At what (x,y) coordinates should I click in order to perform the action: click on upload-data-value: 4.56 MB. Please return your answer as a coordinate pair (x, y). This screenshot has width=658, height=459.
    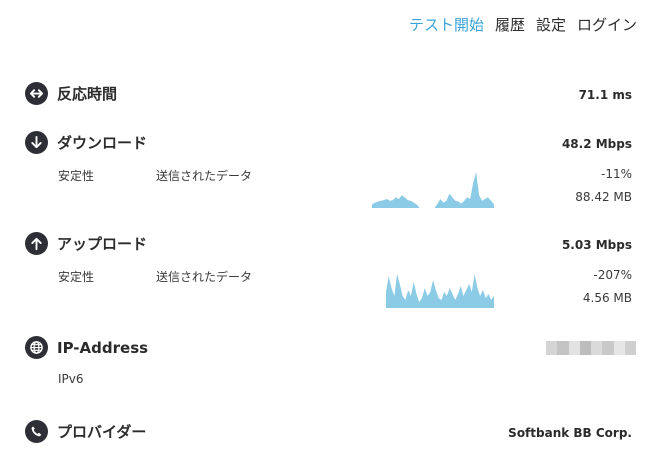
    Looking at the image, I should click on (607, 298).